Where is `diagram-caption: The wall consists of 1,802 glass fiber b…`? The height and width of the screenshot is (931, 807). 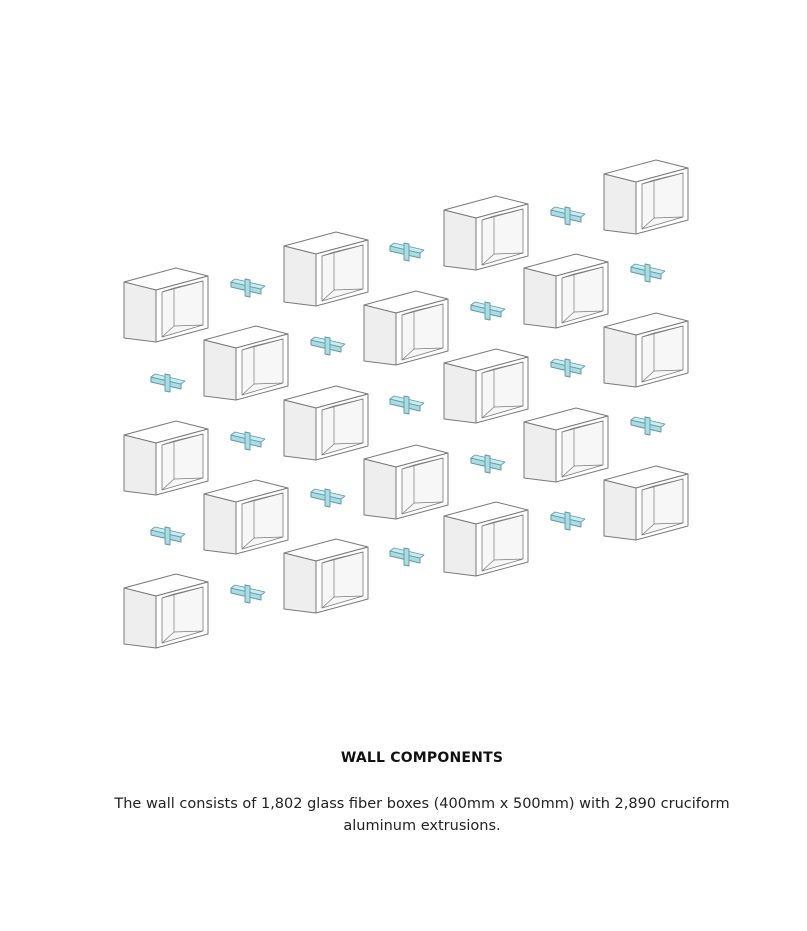 diagram-caption: The wall consists of 1,802 glass fiber b… is located at coordinates (422, 815).